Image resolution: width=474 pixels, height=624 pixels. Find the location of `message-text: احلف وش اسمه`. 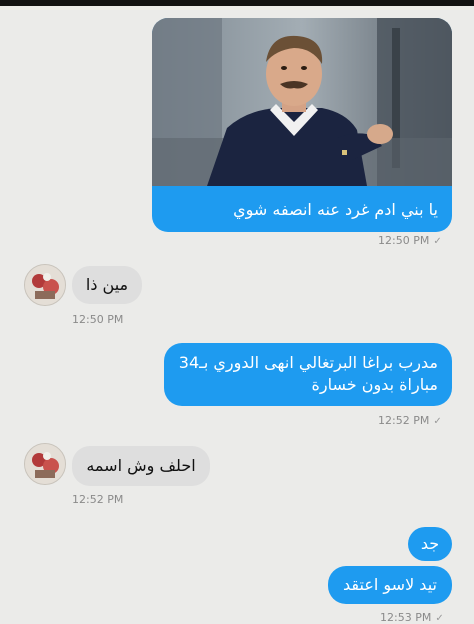

message-text: احلف وش اسمه is located at coordinates (141, 465).